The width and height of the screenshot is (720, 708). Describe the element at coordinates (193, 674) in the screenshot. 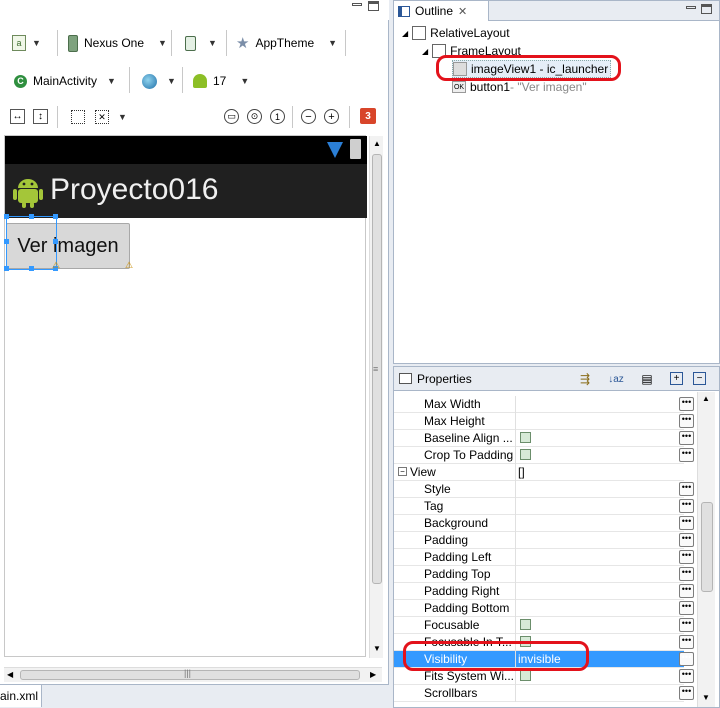

I see `editor-horizontal-scrollbar: ◀ ||| ▶` at that location.